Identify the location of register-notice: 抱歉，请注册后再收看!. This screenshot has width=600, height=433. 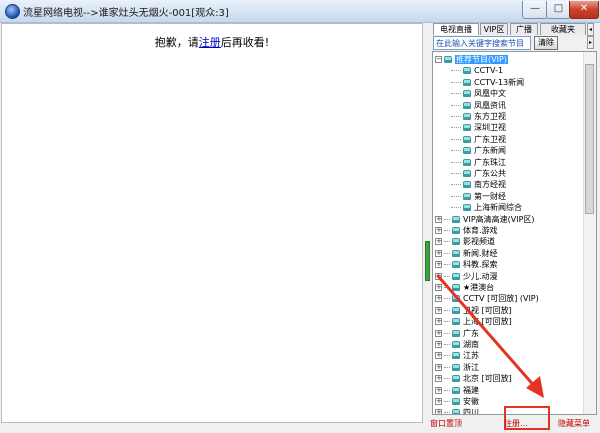
(212, 42).